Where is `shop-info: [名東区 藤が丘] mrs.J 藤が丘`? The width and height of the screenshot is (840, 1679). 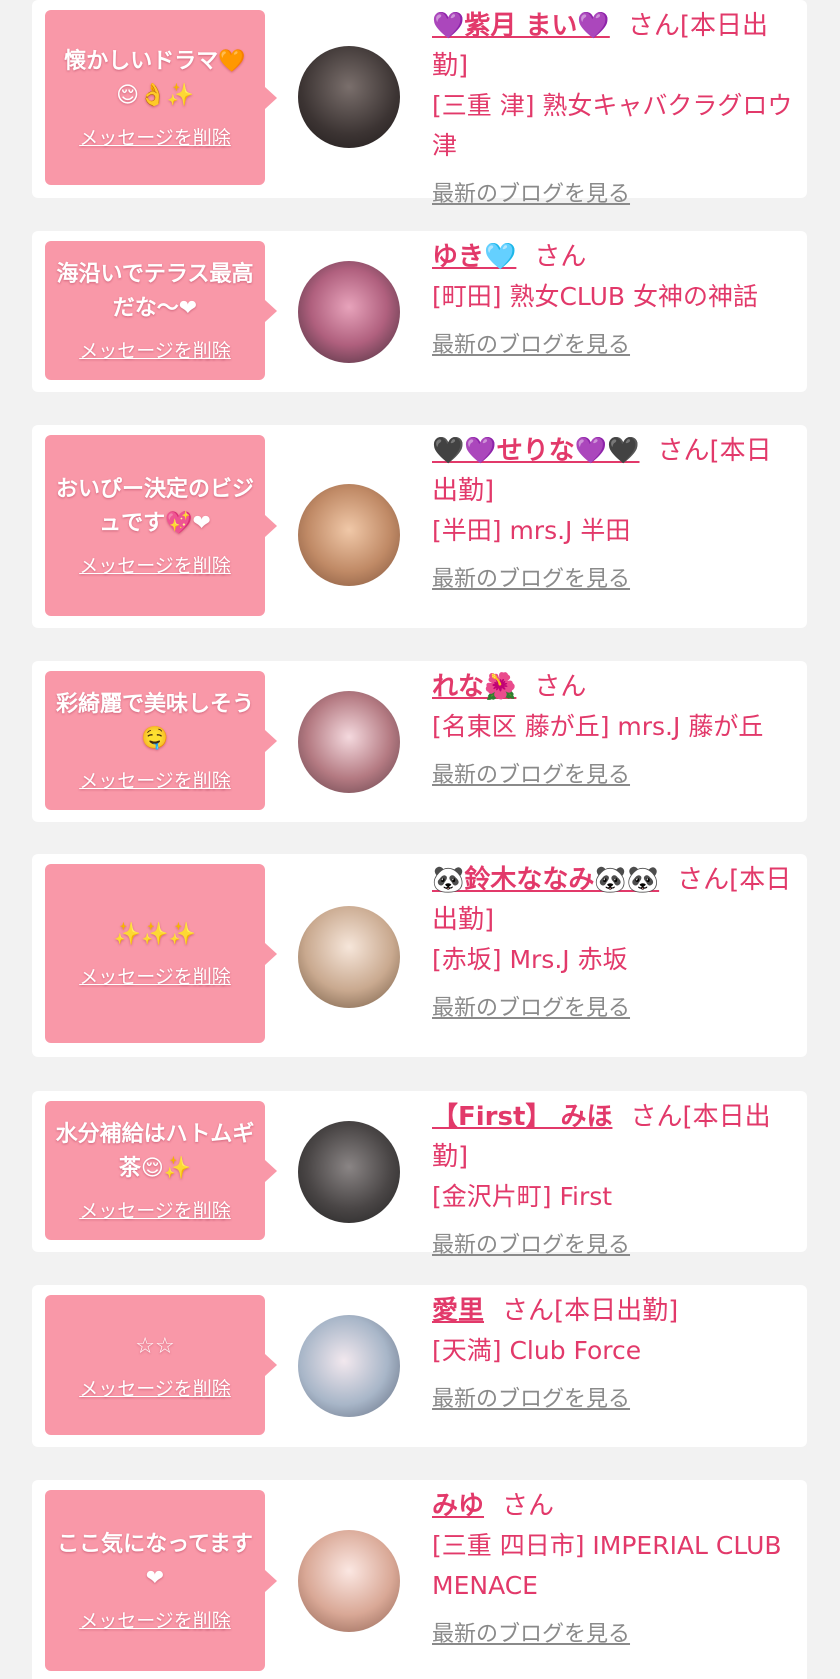
shop-info: [名東区 藤が丘] mrs.J 藤が丘 is located at coordinates (598, 726).